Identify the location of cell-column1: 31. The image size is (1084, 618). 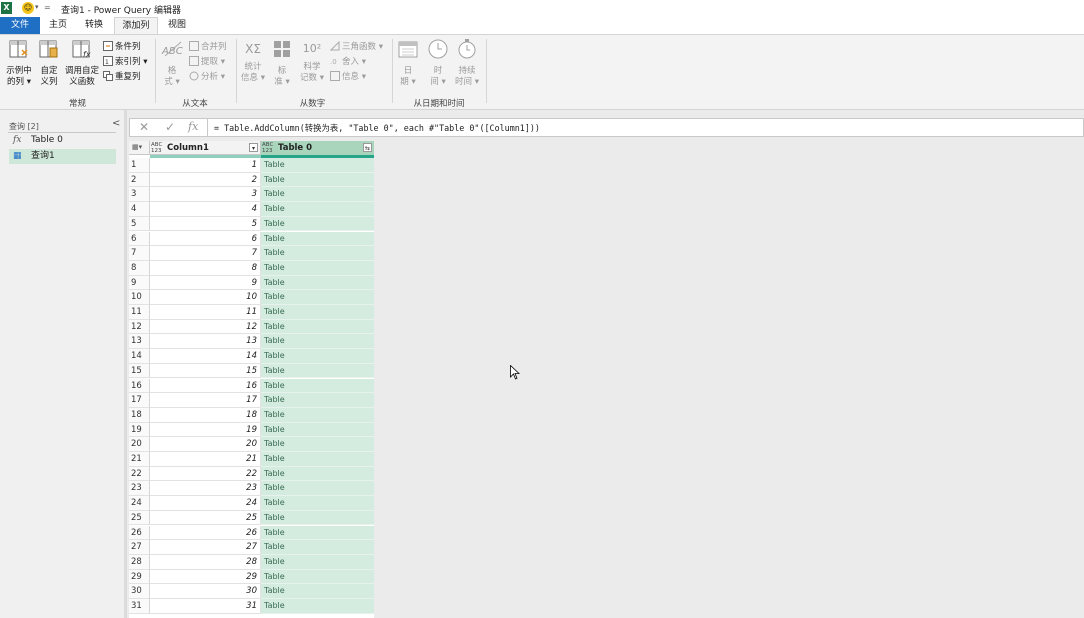
(205, 606).